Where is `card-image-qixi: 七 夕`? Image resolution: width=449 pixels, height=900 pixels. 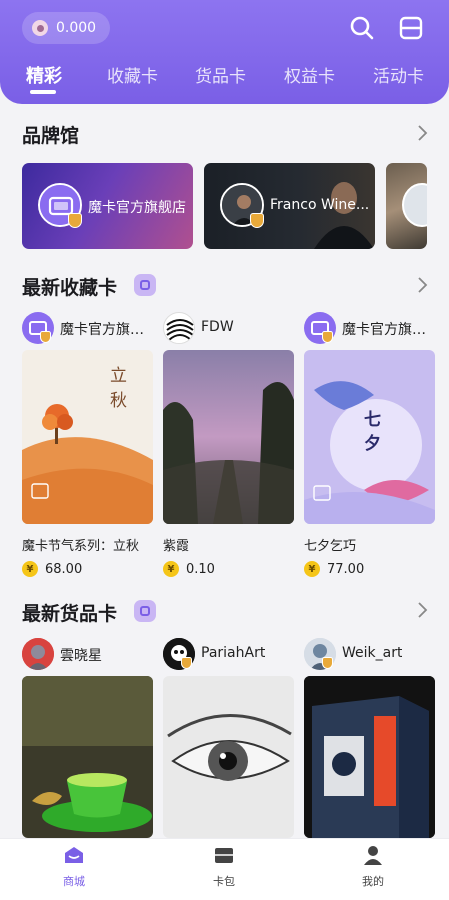 card-image-qixi: 七 夕 is located at coordinates (369, 437).